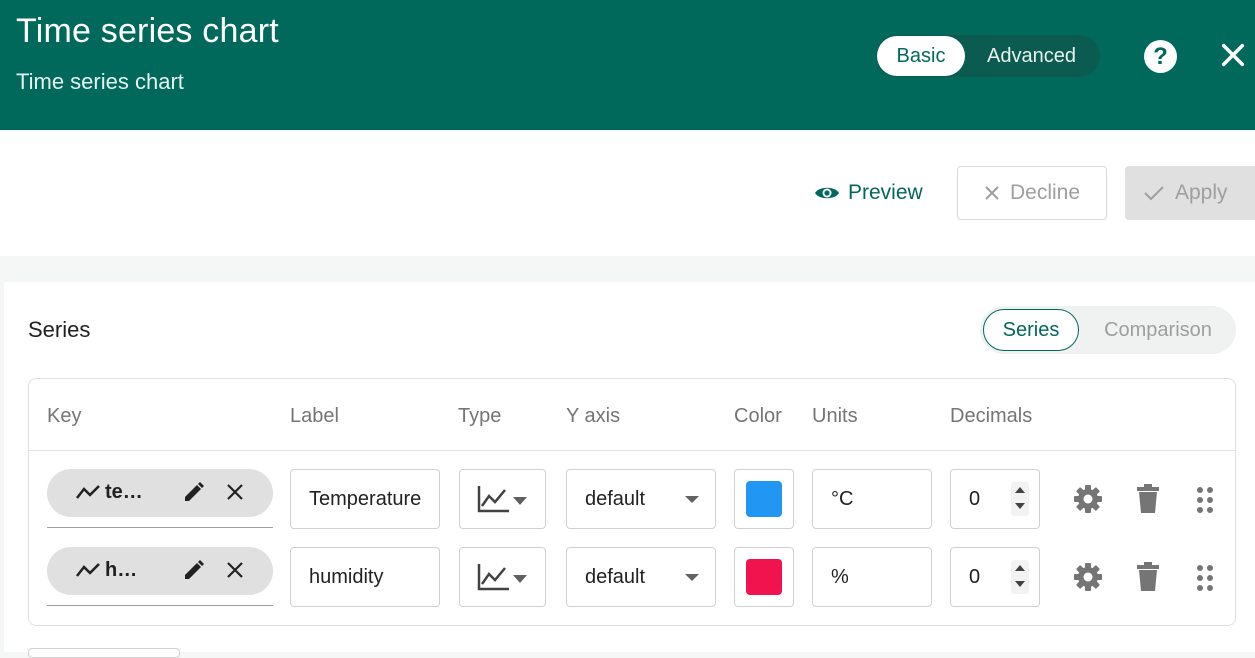 This screenshot has height=658, width=1255. What do you see at coordinates (1045, 192) in the screenshot?
I see `decline-label: Decline` at bounding box center [1045, 192].